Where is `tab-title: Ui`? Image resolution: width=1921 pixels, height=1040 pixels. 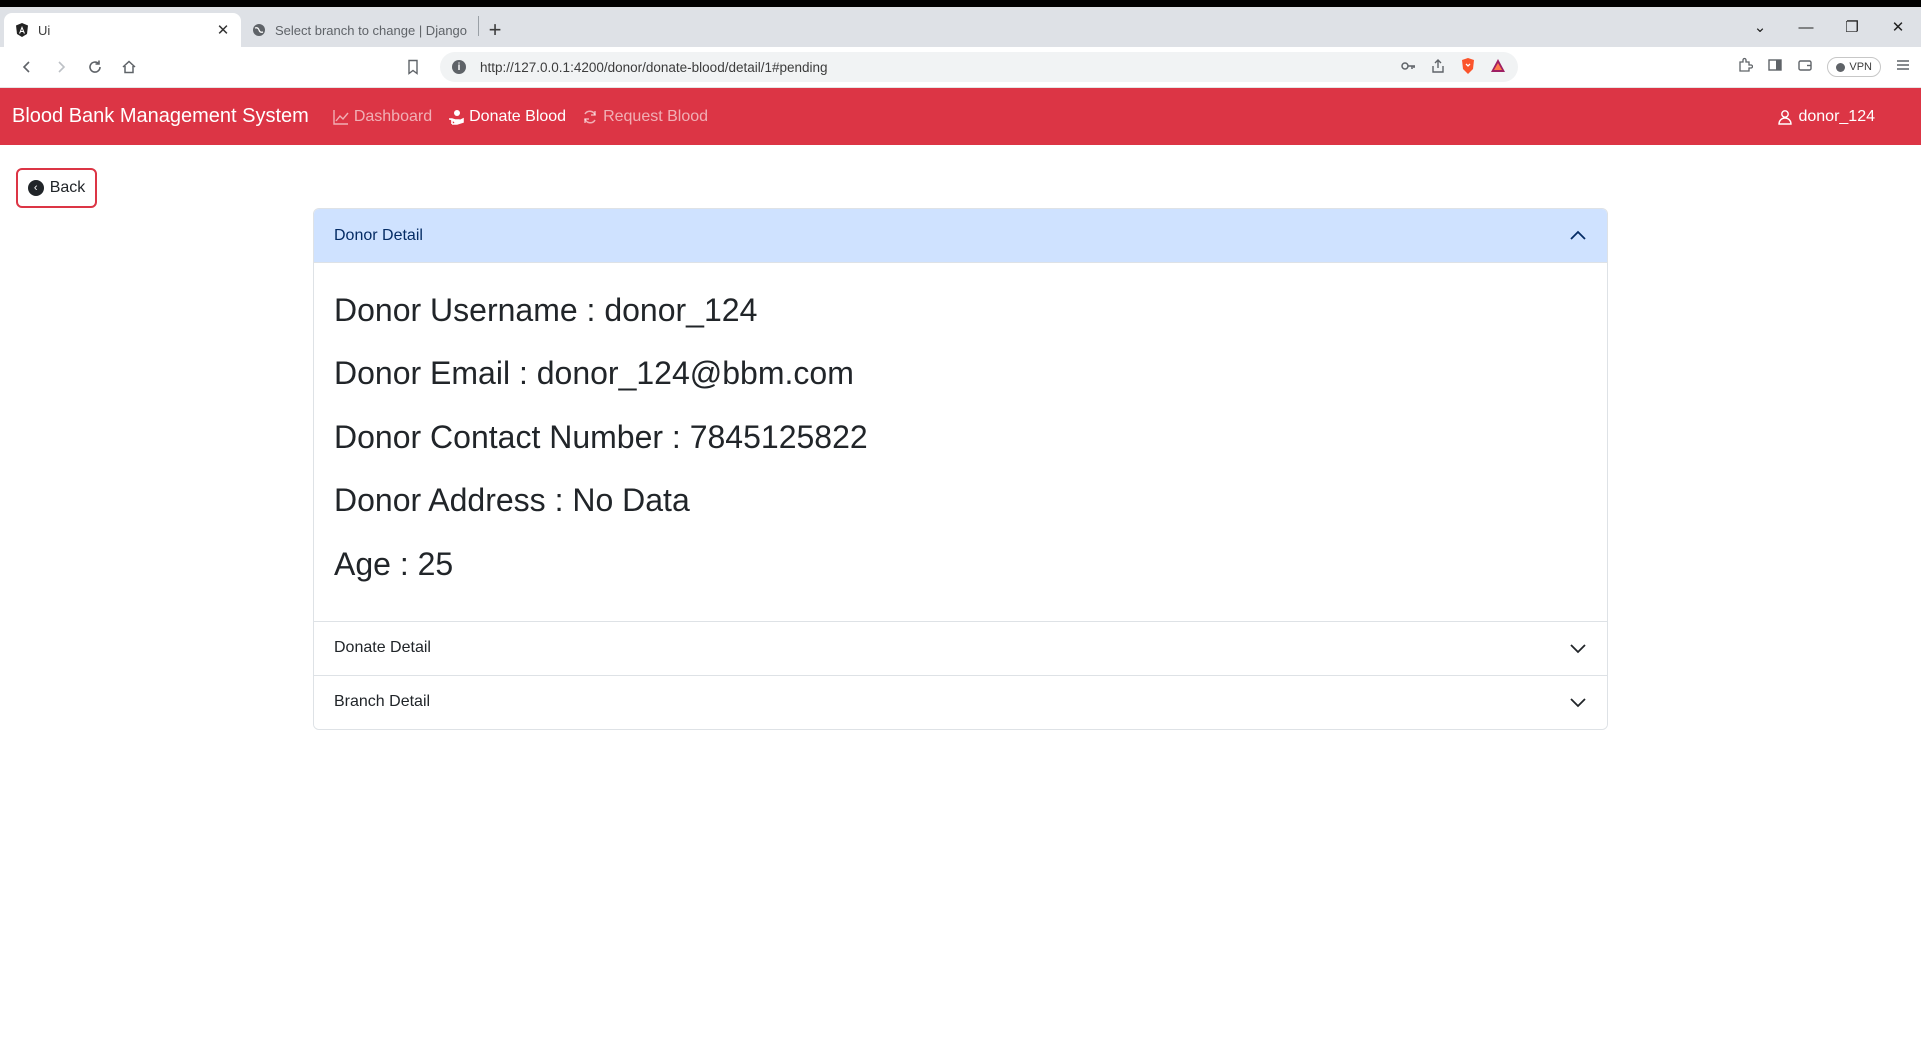
tab-title: Ui is located at coordinates (44, 30).